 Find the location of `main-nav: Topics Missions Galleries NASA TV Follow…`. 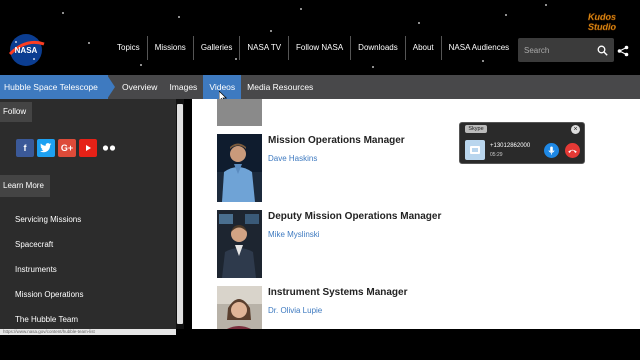

main-nav: Topics Missions Galleries NASA TV Follow… is located at coordinates (313, 48).